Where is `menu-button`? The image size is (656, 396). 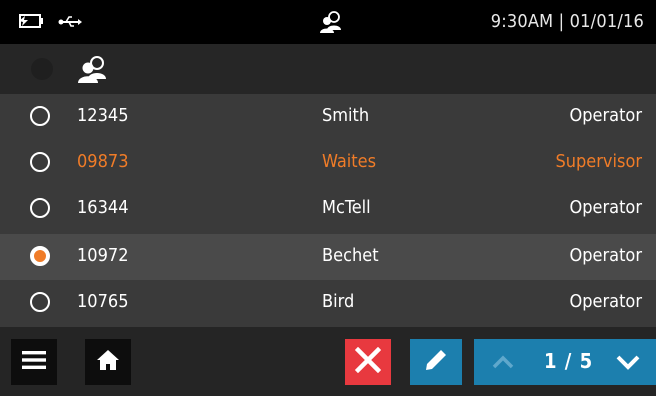
menu-button is located at coordinates (34, 362).